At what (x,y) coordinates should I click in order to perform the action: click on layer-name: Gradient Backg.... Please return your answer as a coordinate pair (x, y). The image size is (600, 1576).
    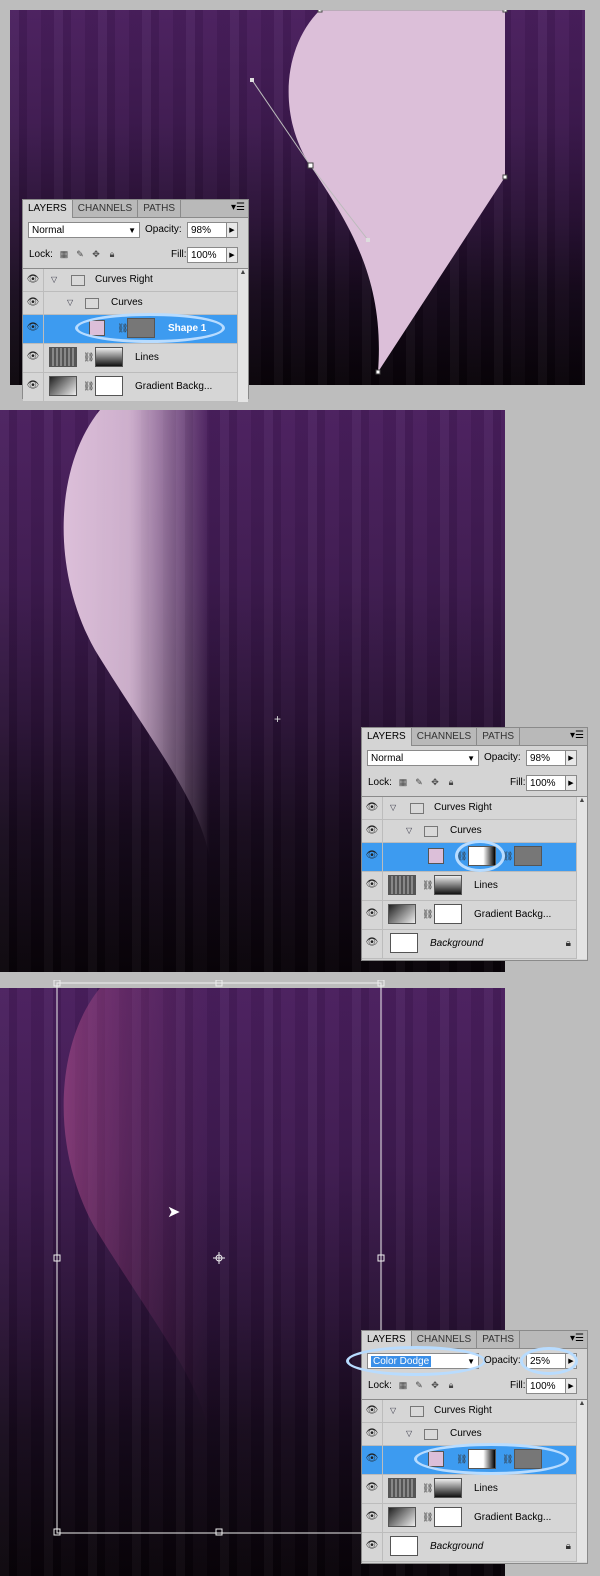
    Looking at the image, I should click on (513, 914).